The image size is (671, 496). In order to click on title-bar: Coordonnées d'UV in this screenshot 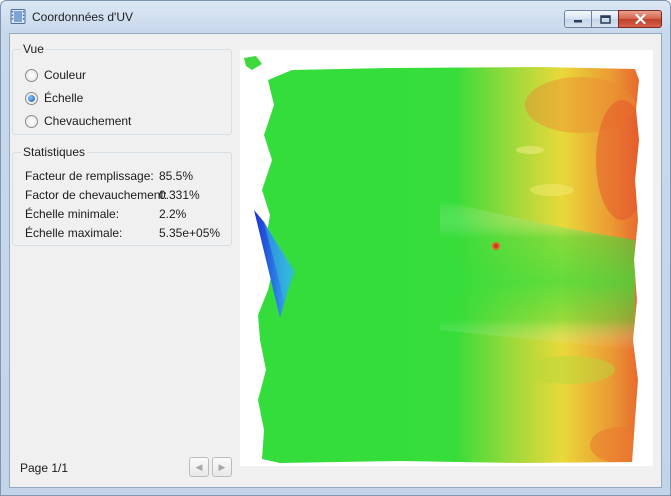, I will do `click(335, 17)`.